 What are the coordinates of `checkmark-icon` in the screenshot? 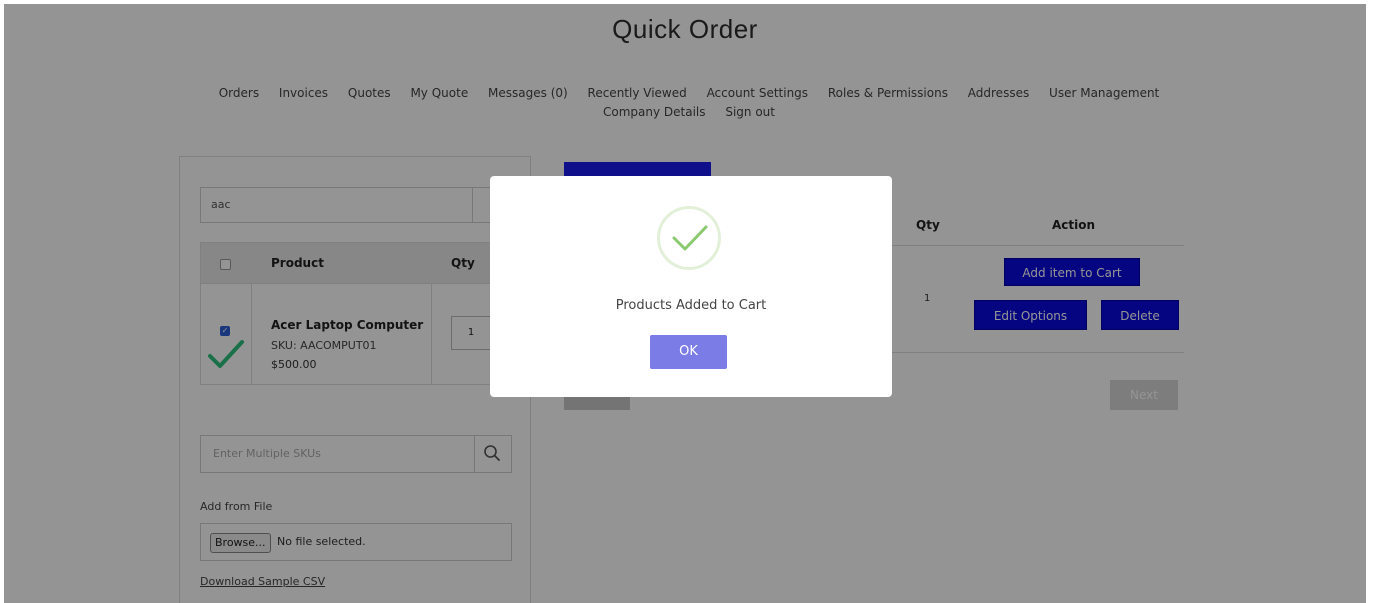 It's located at (690, 238).